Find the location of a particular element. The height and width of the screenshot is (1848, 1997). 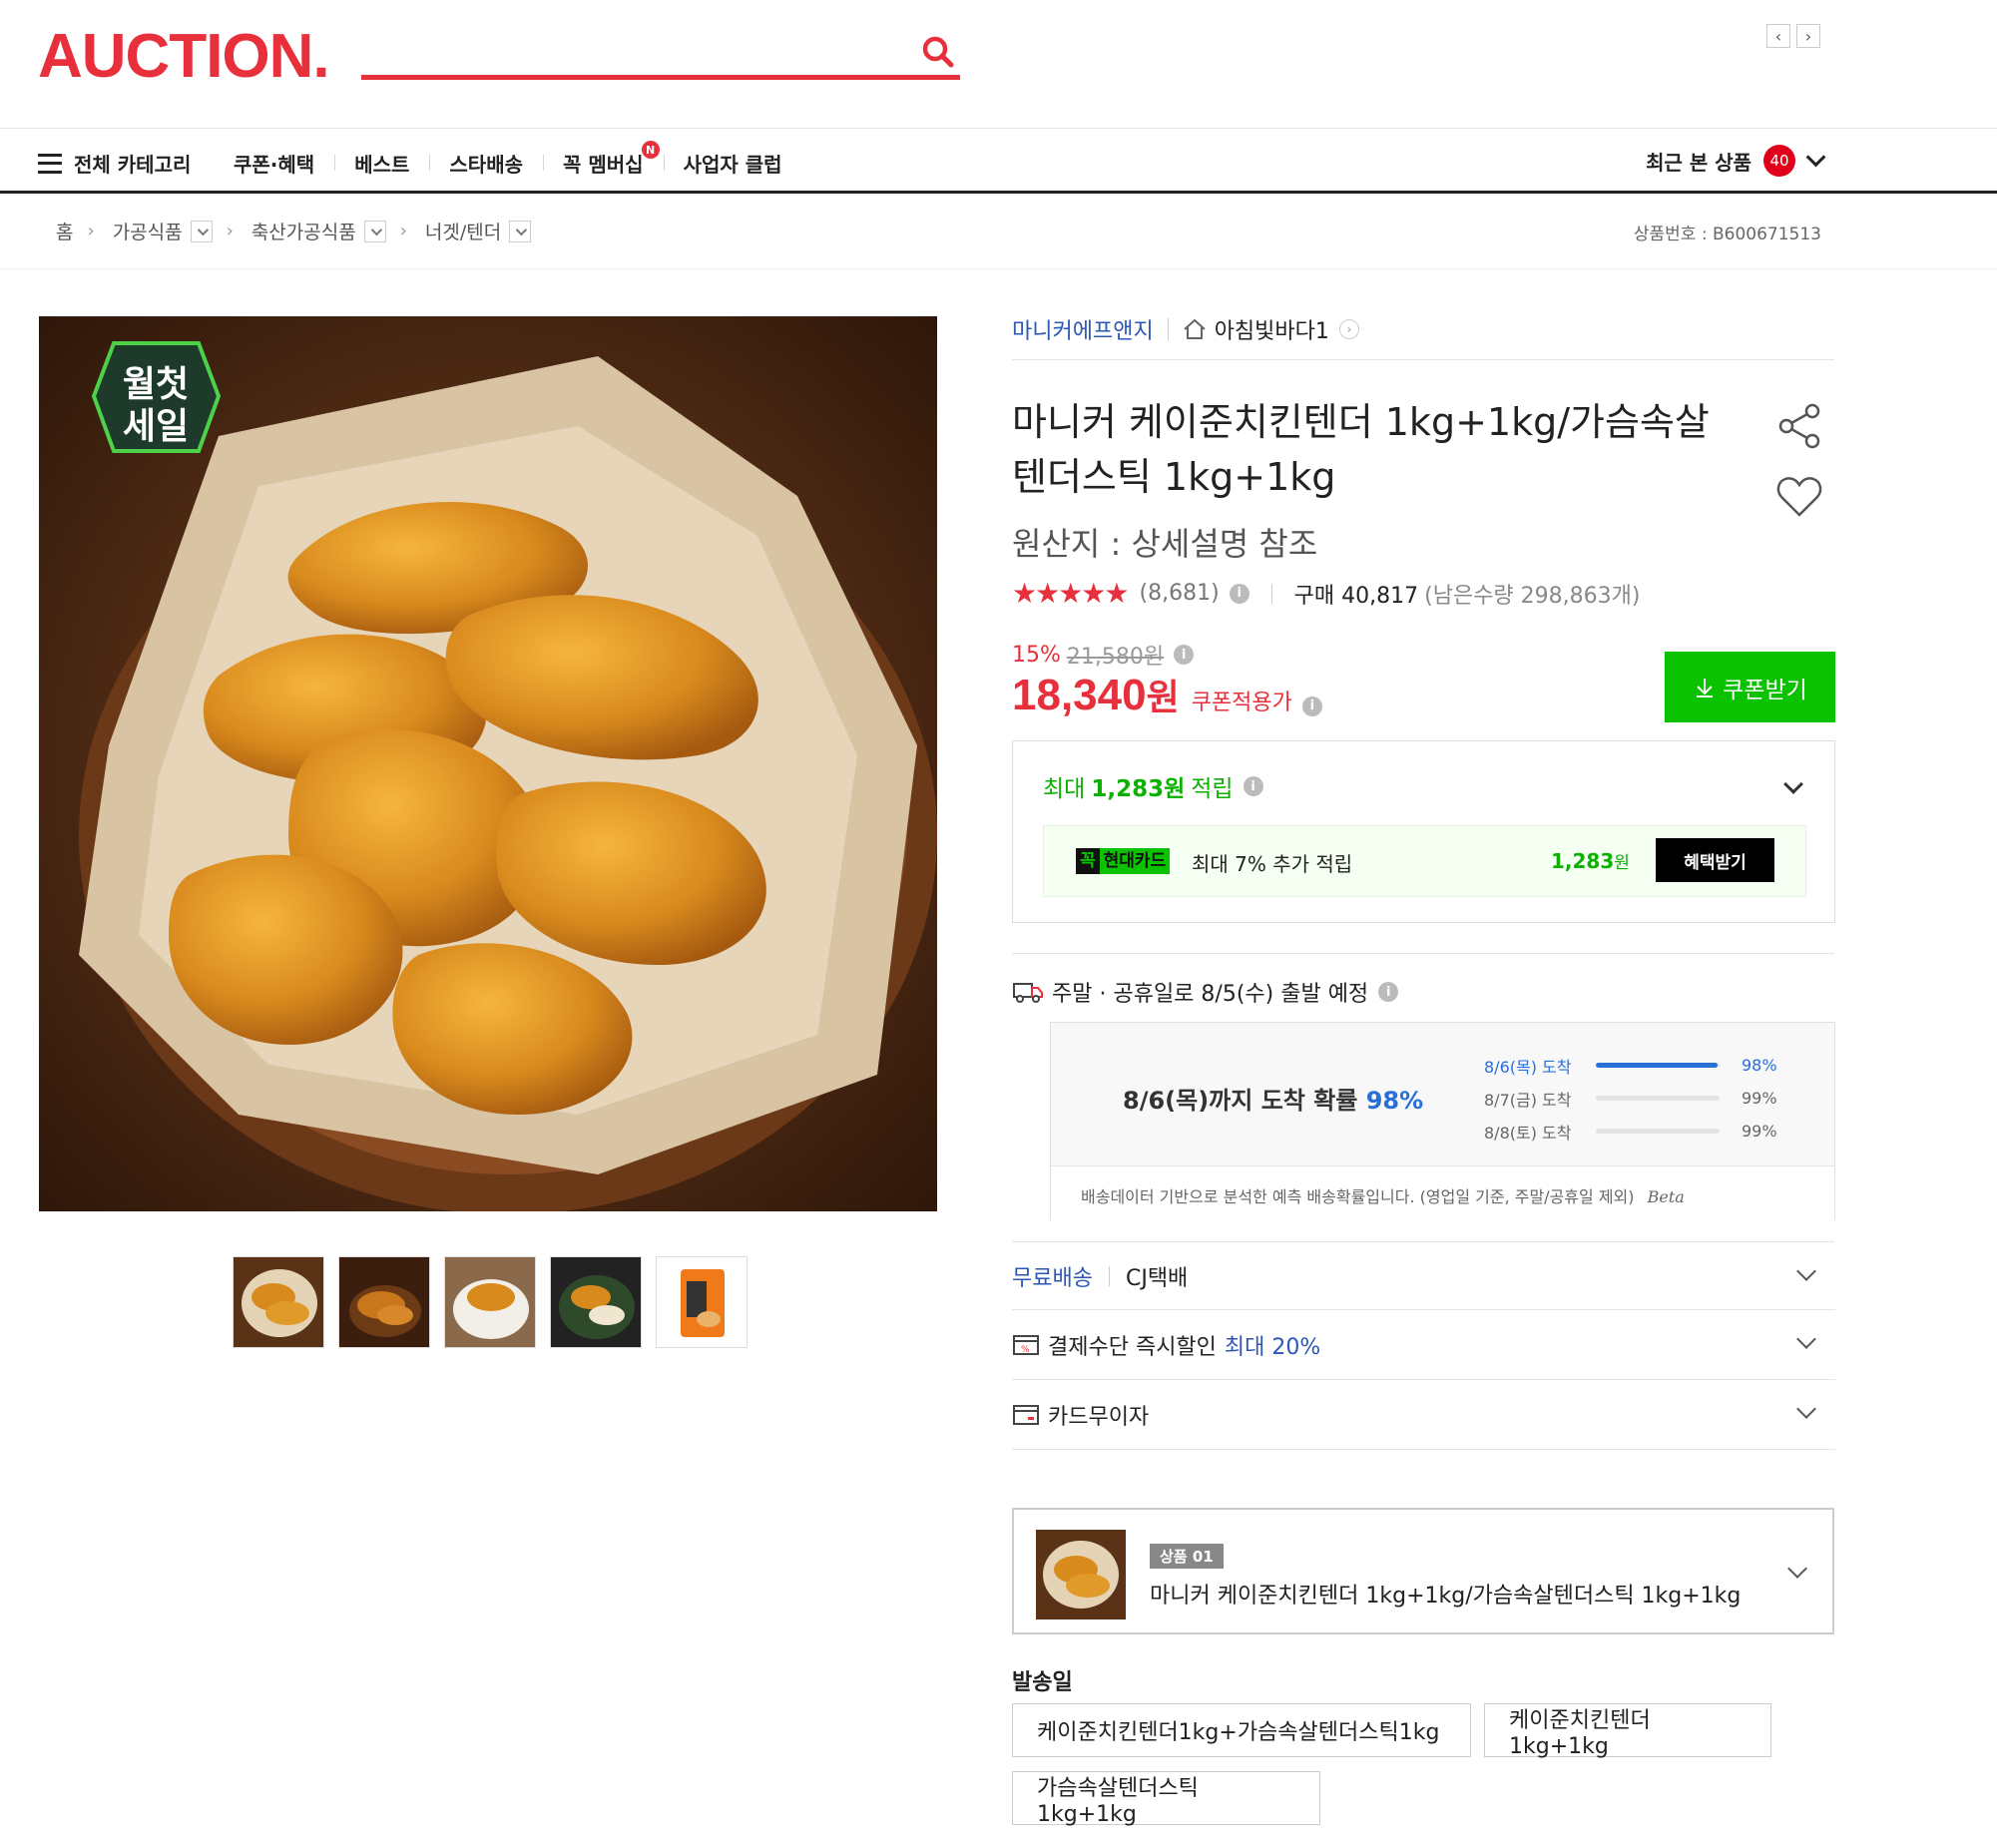

product-number-value: B600671513 is located at coordinates (1766, 235).